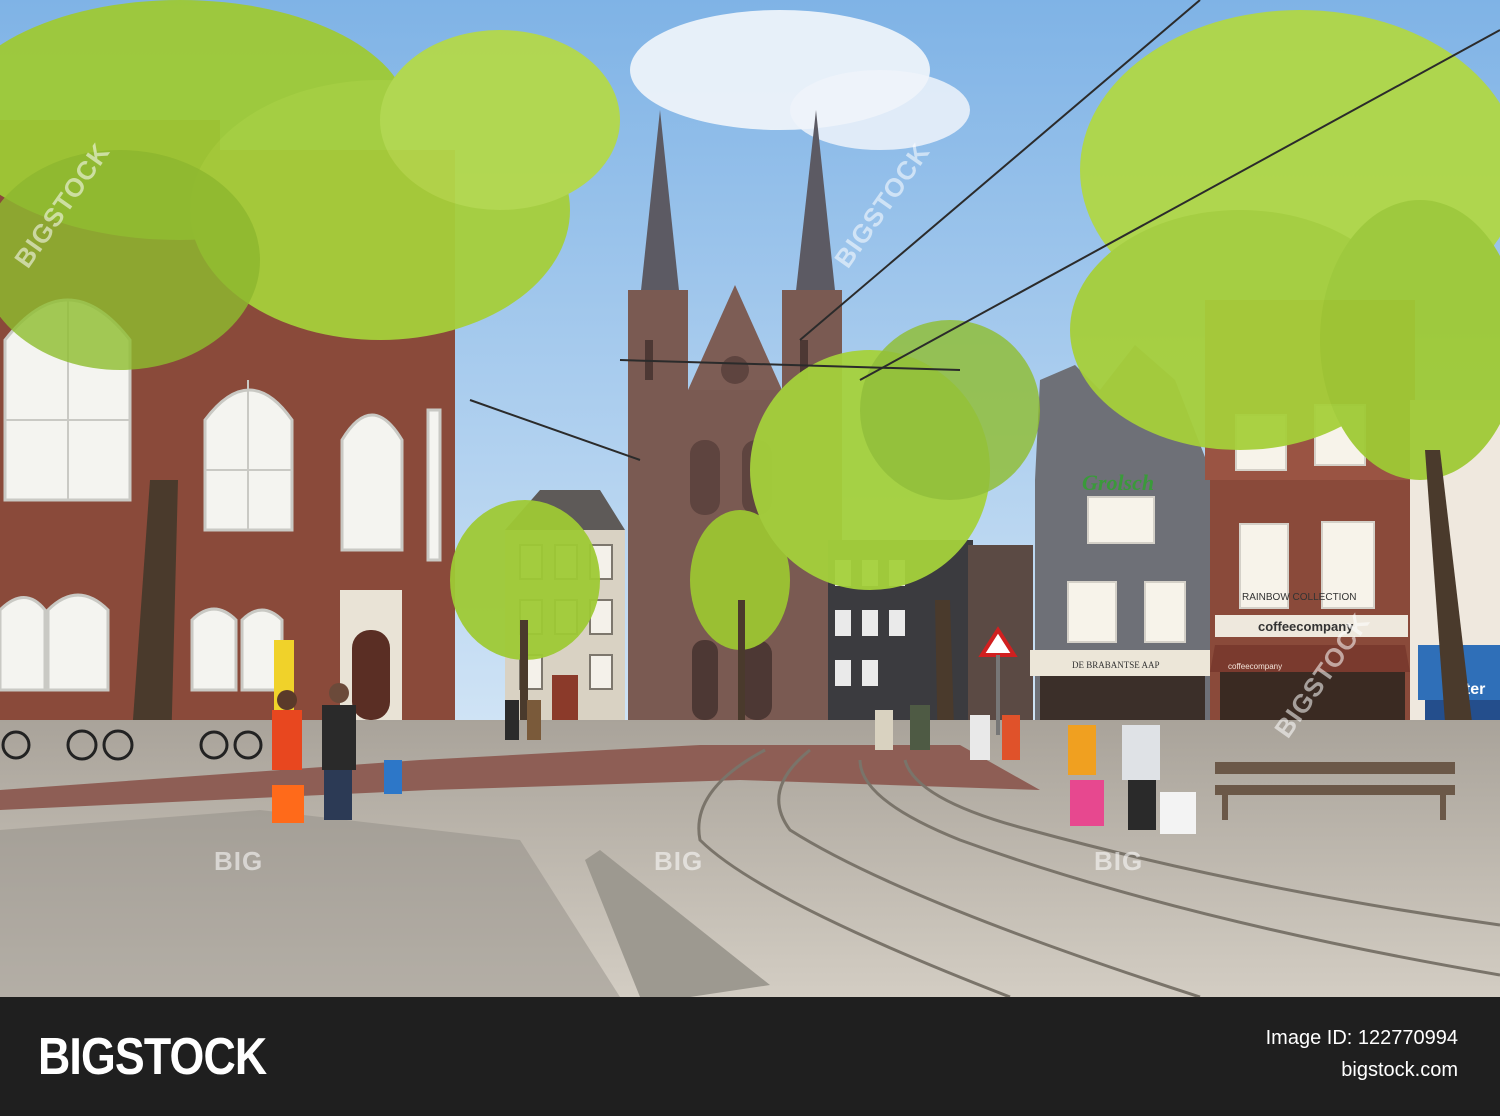 The width and height of the screenshot is (1500, 1116). I want to click on coffeecompany-awning-text: coffeecompany, so click(1255, 666).